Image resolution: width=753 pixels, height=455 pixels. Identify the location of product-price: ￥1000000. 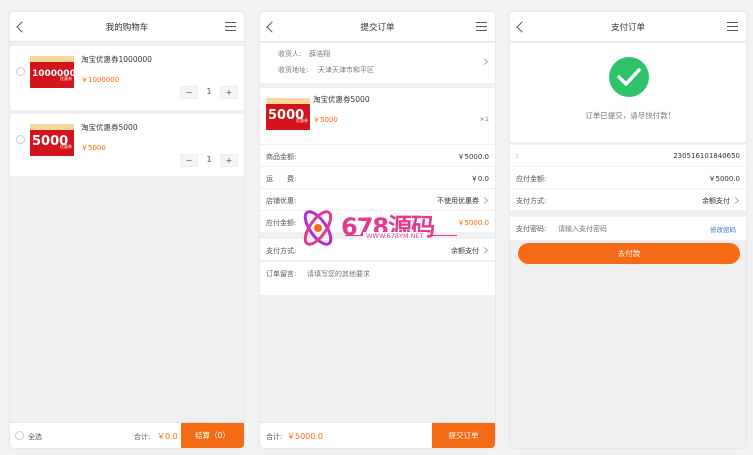
(100, 80).